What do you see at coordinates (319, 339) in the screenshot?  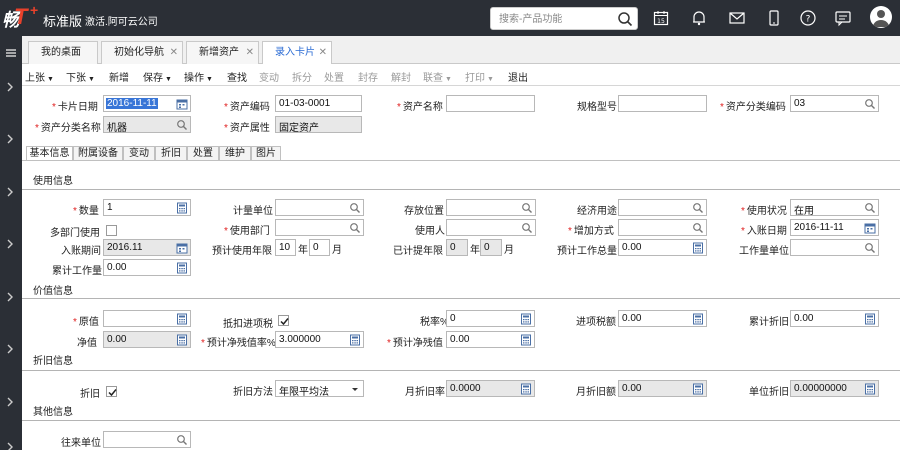 I see `salvage-rate-field: 3.000000` at bounding box center [319, 339].